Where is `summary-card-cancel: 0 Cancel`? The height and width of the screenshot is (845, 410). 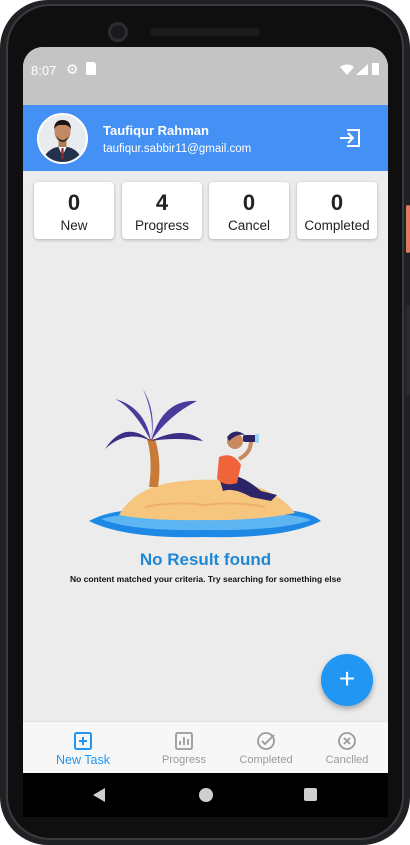 summary-card-cancel: 0 Cancel is located at coordinates (249, 210).